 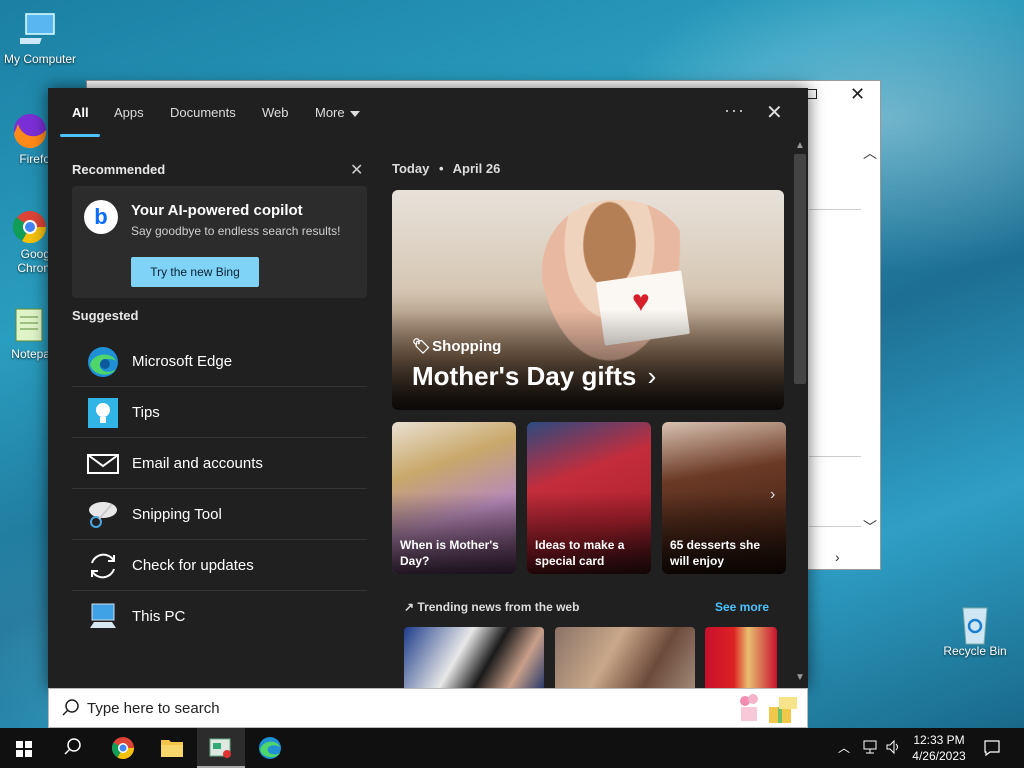 What do you see at coordinates (71, 708) in the screenshot?
I see `search-icon` at bounding box center [71, 708].